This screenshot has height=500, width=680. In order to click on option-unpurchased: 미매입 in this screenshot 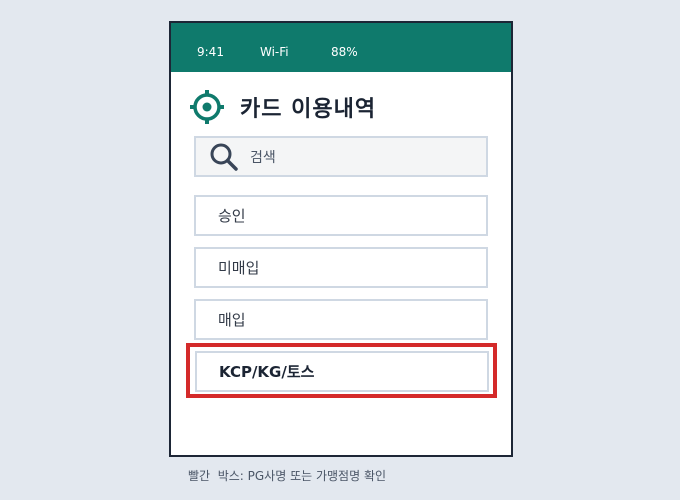, I will do `click(341, 267)`.